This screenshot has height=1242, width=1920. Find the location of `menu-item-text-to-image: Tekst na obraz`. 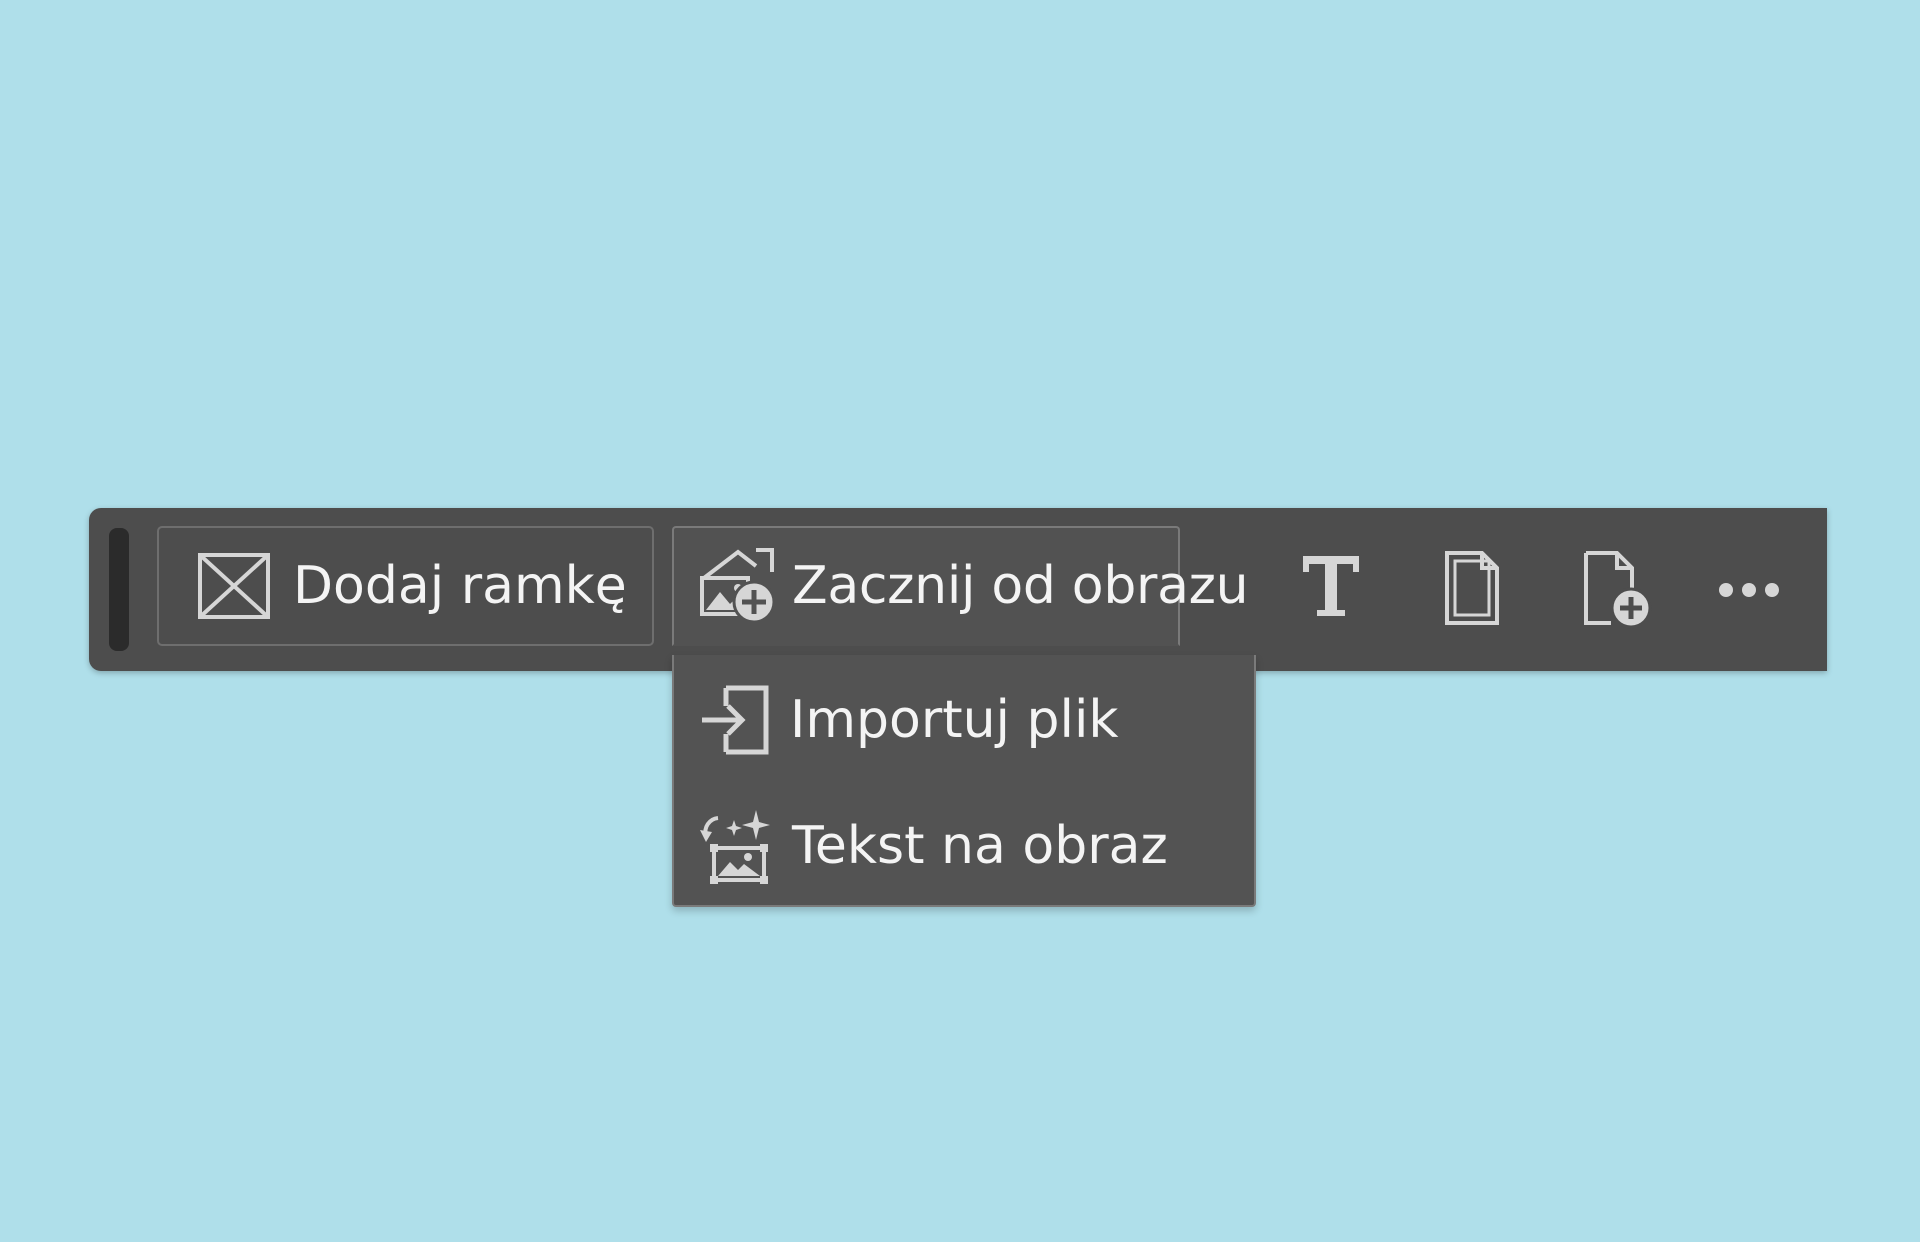

menu-item-text-to-image: Tekst na obraz is located at coordinates (964, 846).